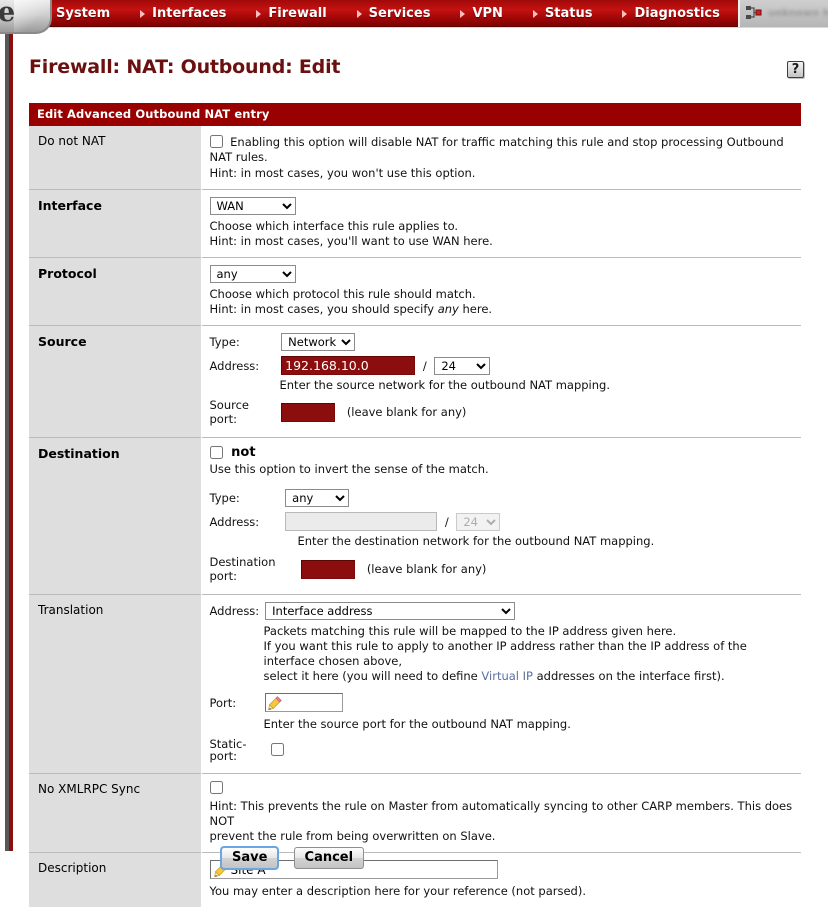  What do you see at coordinates (487, 13) in the screenshot?
I see `nav-item-vpn-label: VPN` at bounding box center [487, 13].